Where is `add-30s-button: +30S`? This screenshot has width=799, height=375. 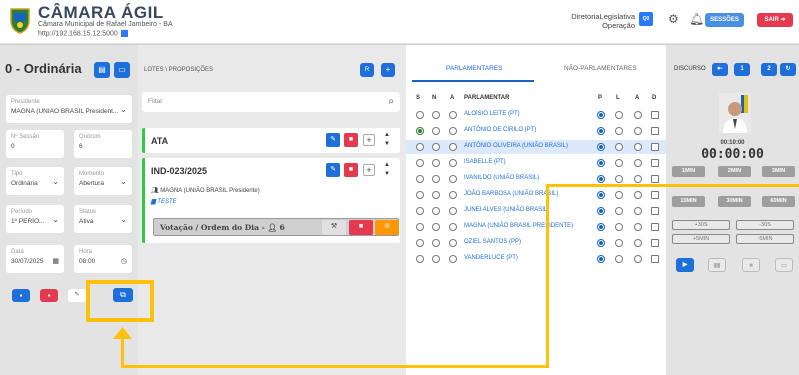
add-30s-button: +30S is located at coordinates (701, 225).